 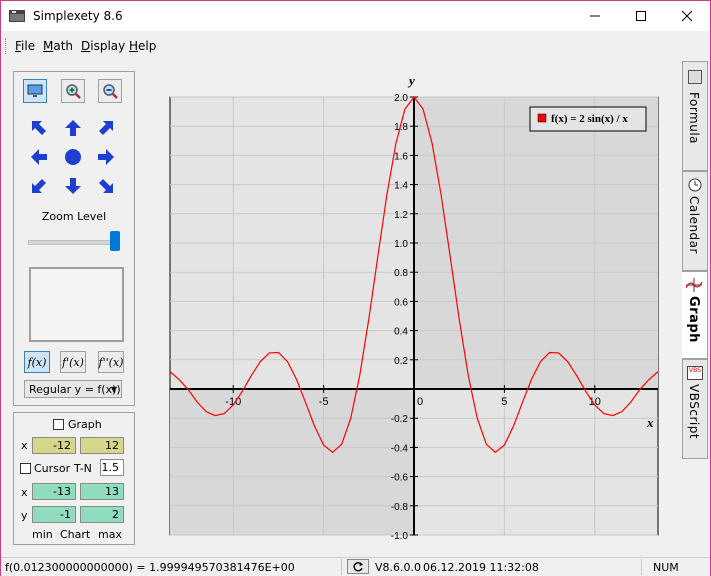 What do you see at coordinates (400, 419) in the screenshot?
I see `y-tick-label: -0.2` at bounding box center [400, 419].